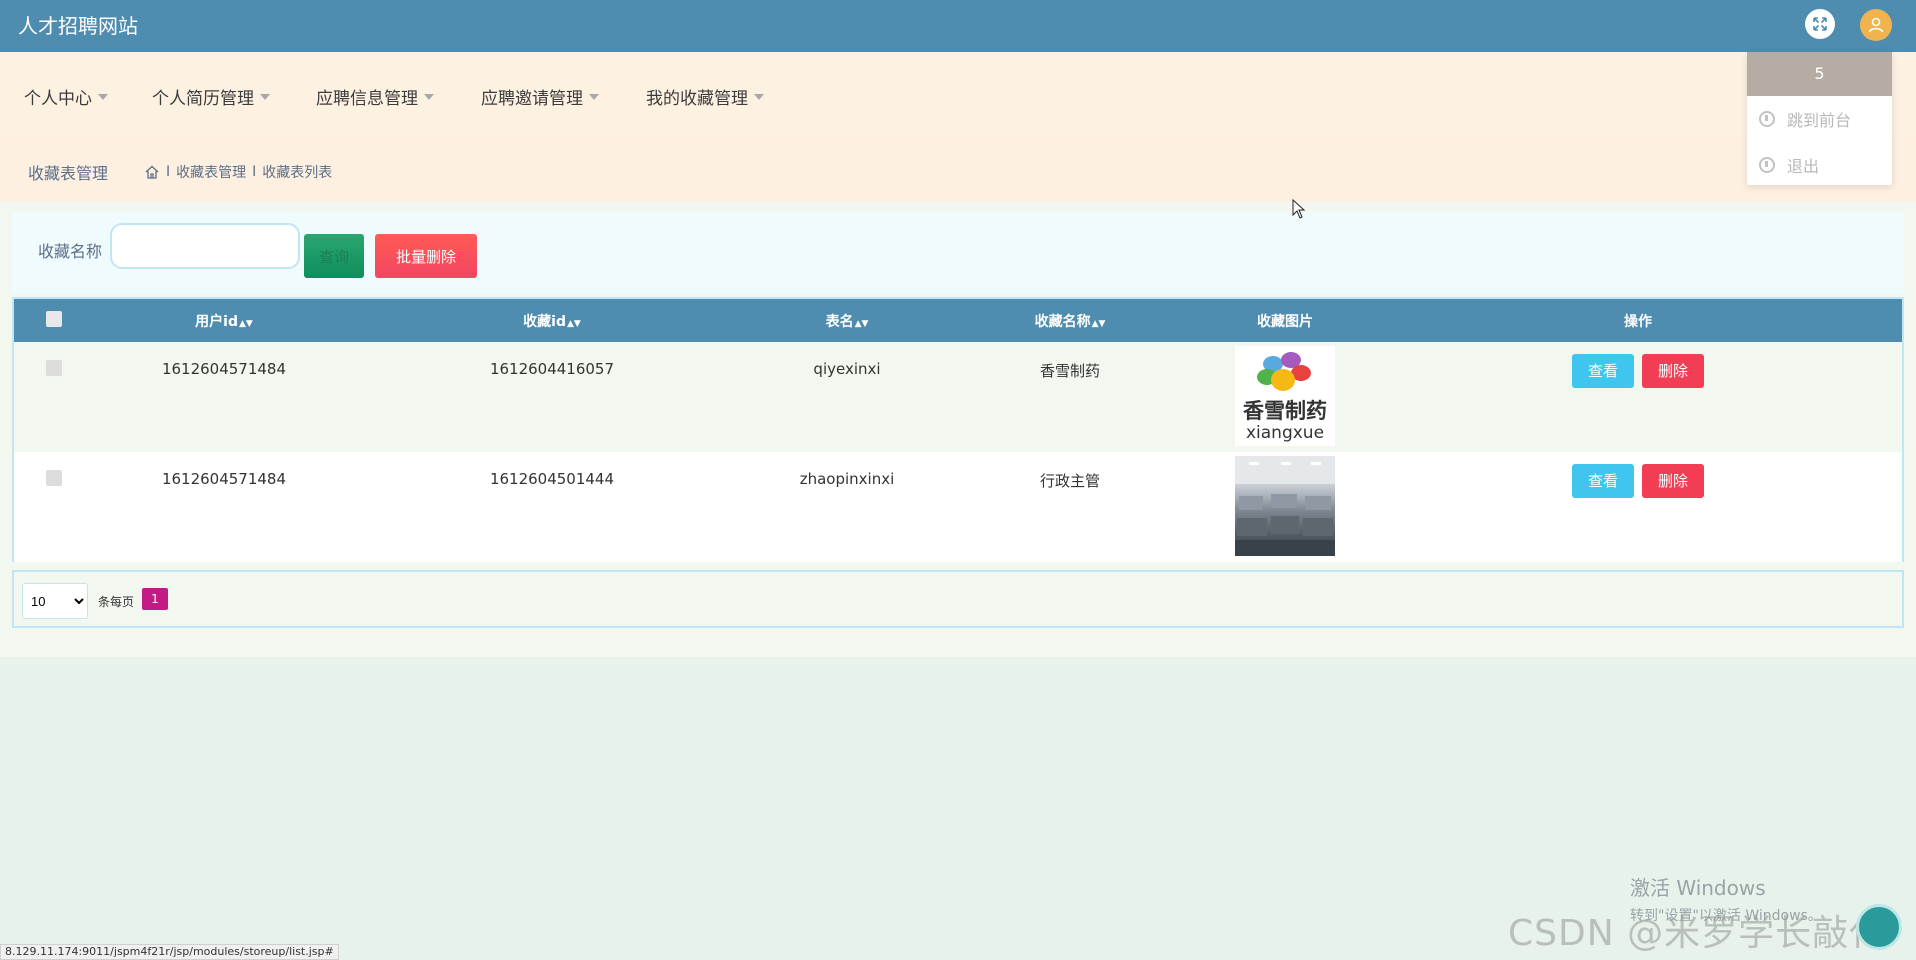 This screenshot has height=960, width=1916. What do you see at coordinates (1696, 933) in the screenshot?
I see `csdn-watermark: CSDN @米罗学长敲代码` at bounding box center [1696, 933].